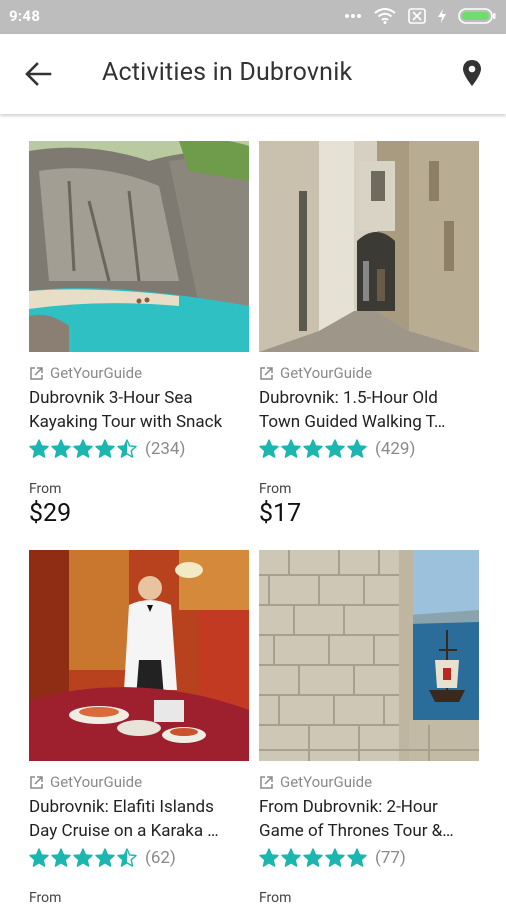 This screenshot has height=906, width=506. What do you see at coordinates (139, 449) in the screenshot?
I see `rating-row: (234)` at bounding box center [139, 449].